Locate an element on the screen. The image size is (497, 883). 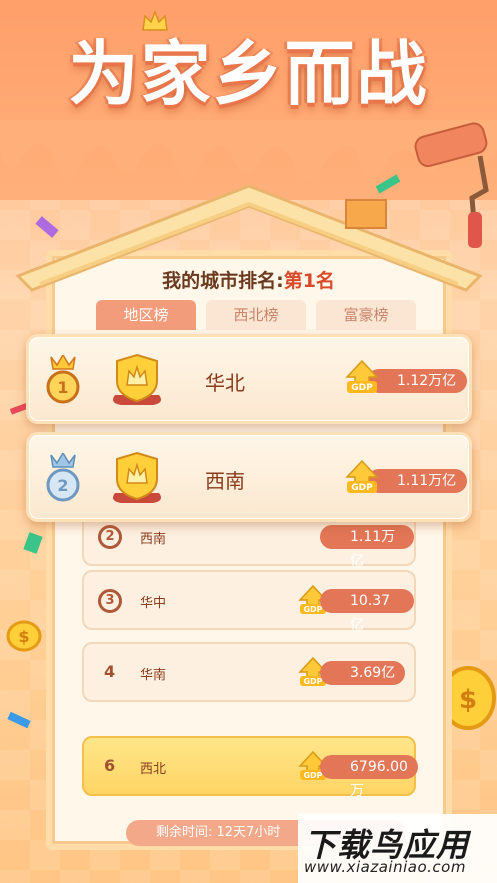
gdp-value: 10.37亿 is located at coordinates (367, 611).